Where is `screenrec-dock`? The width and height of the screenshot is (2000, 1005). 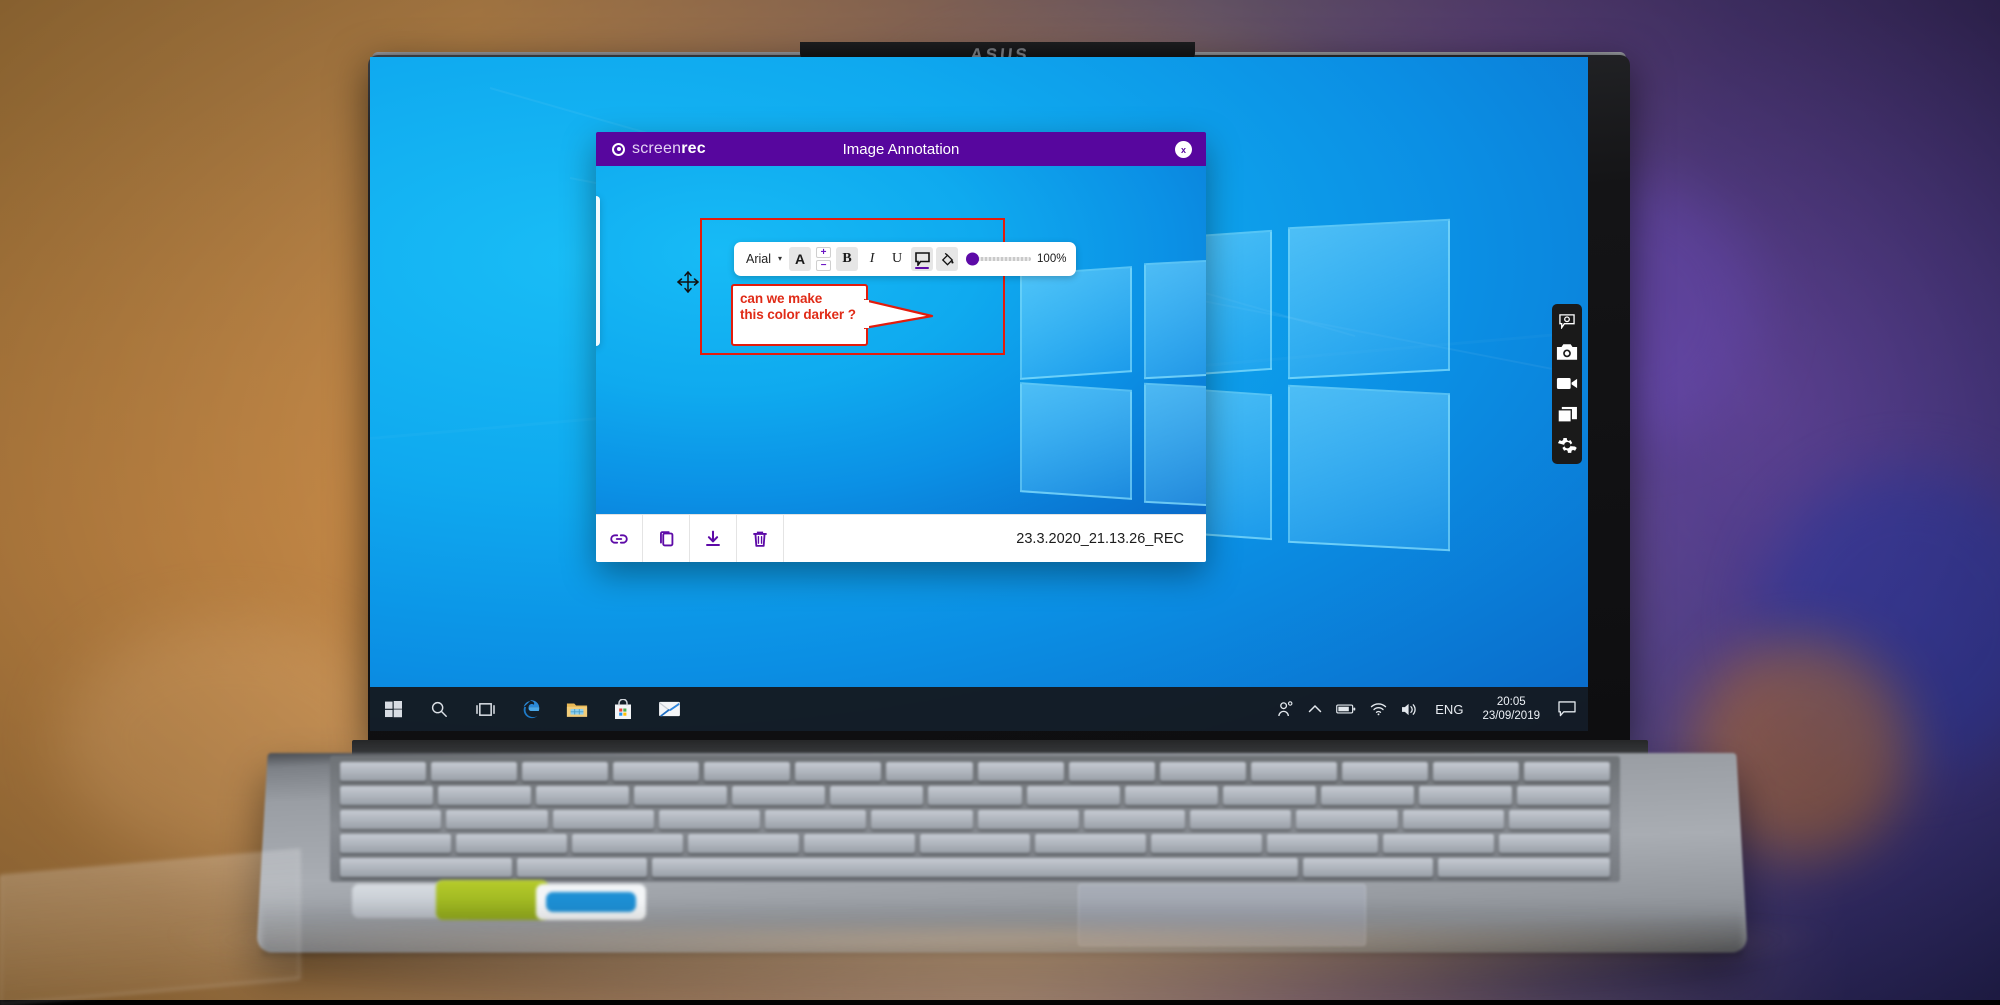
screenrec-dock is located at coordinates (1567, 384).